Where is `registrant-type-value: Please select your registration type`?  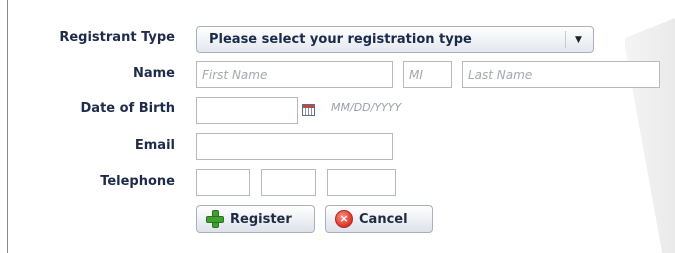 registrant-type-value: Please select your registration type is located at coordinates (340, 39).